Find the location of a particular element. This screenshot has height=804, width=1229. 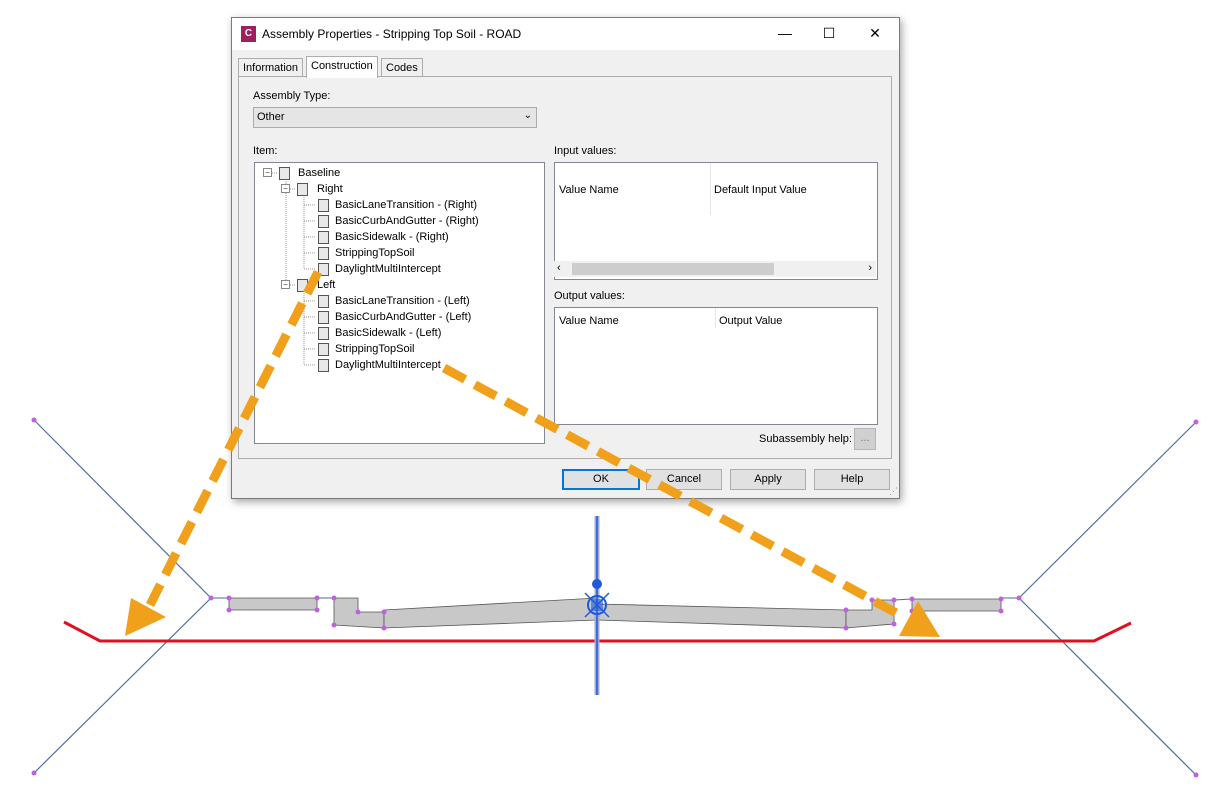

output-column-output-value: Output Value is located at coordinates (750, 321).